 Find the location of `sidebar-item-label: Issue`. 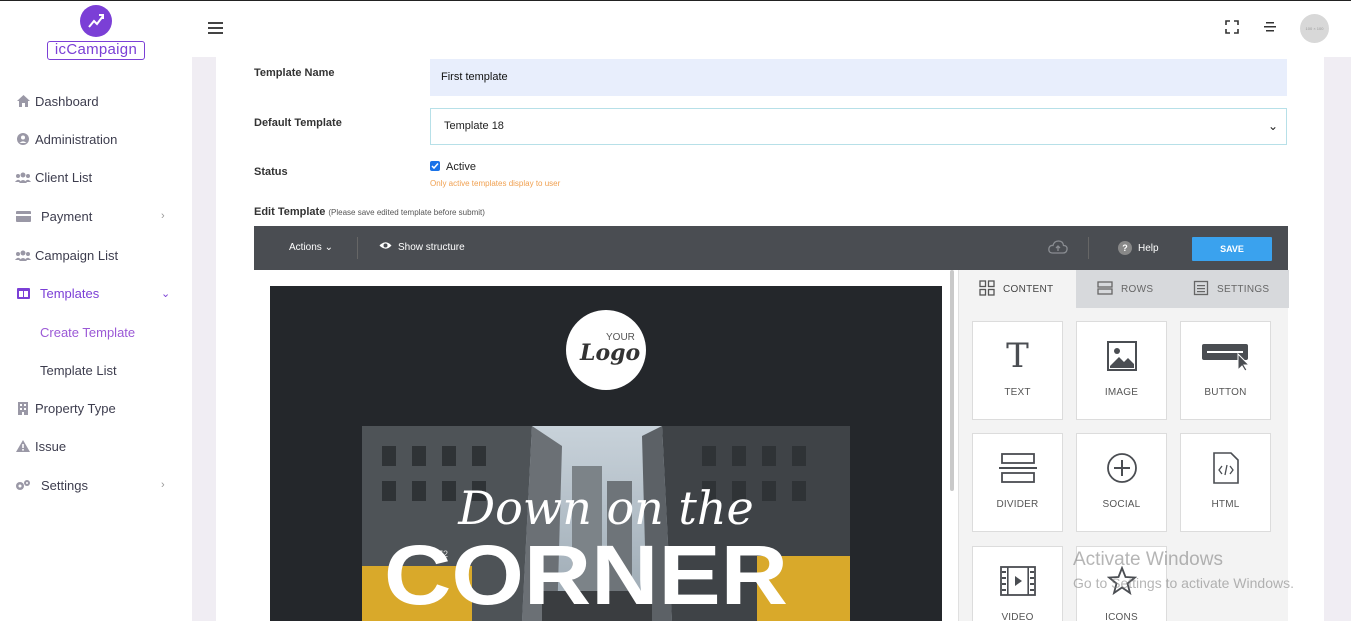

sidebar-item-label: Issue is located at coordinates (51, 446).